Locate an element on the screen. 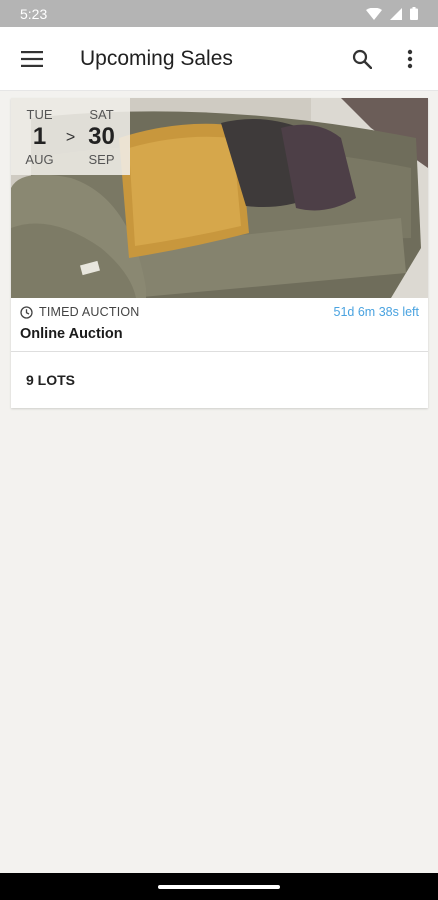 The image size is (438, 900). end-day: 30 is located at coordinates (101, 136).